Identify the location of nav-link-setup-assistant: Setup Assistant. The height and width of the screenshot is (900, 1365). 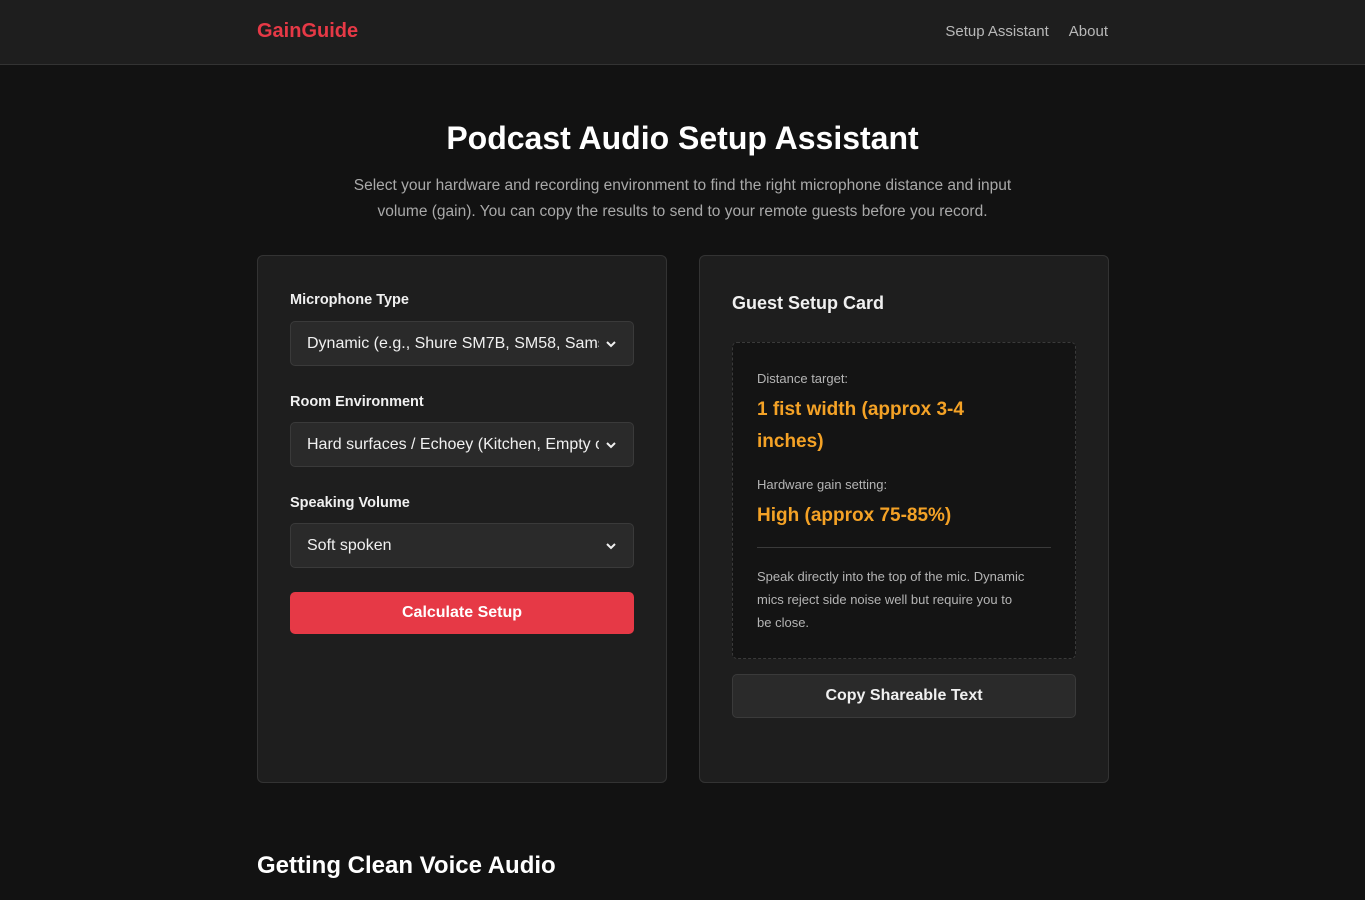
(996, 31).